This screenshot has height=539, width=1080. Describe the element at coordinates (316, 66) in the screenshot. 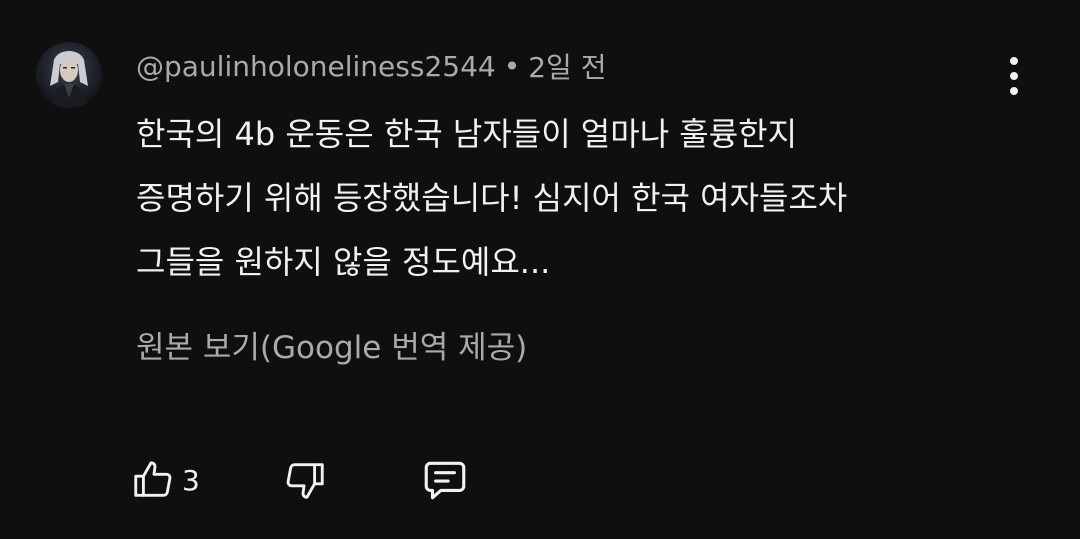

I see `author-name: @paulinholoneliness2544` at that location.